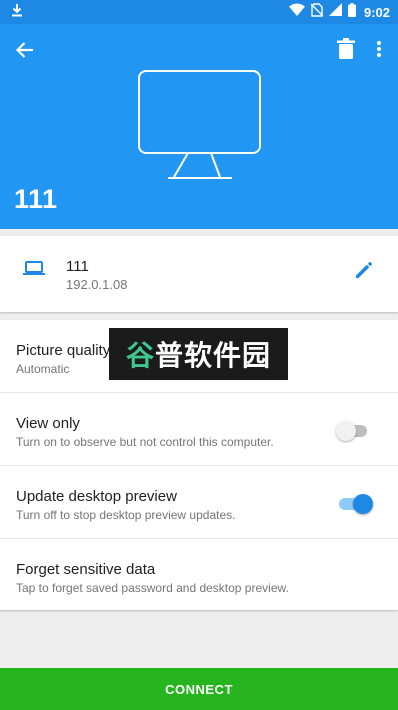 The width and height of the screenshot is (398, 710). What do you see at coordinates (379, 49) in the screenshot?
I see `more-vert-icon` at bounding box center [379, 49].